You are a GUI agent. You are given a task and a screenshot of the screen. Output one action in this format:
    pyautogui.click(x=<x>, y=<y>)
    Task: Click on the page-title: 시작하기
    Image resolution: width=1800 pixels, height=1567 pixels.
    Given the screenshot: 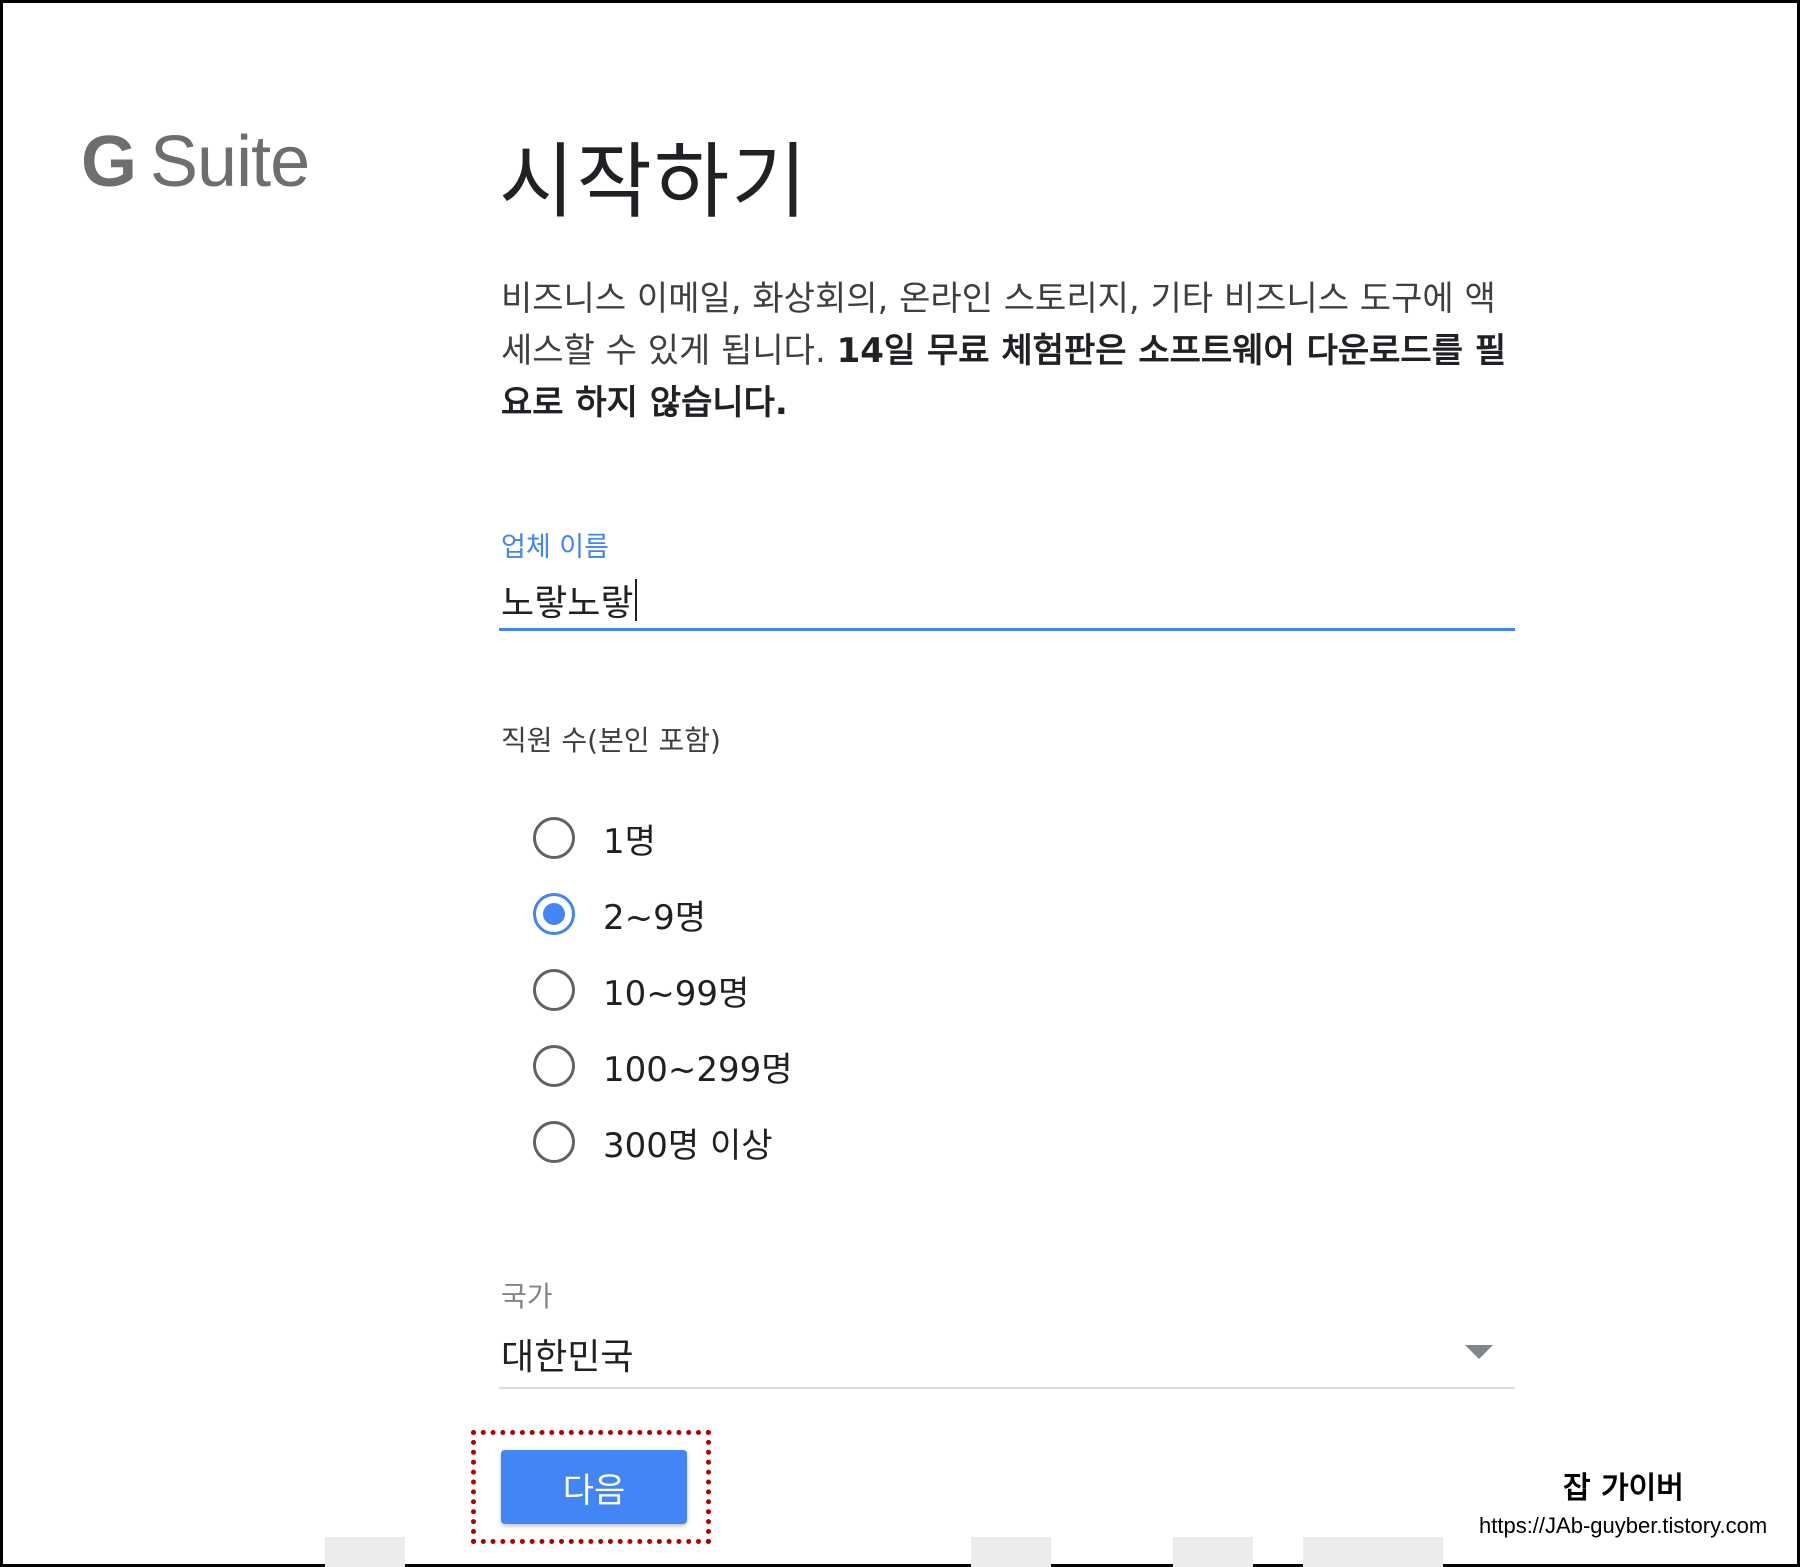 What is the action you would take?
    pyautogui.click(x=654, y=182)
    